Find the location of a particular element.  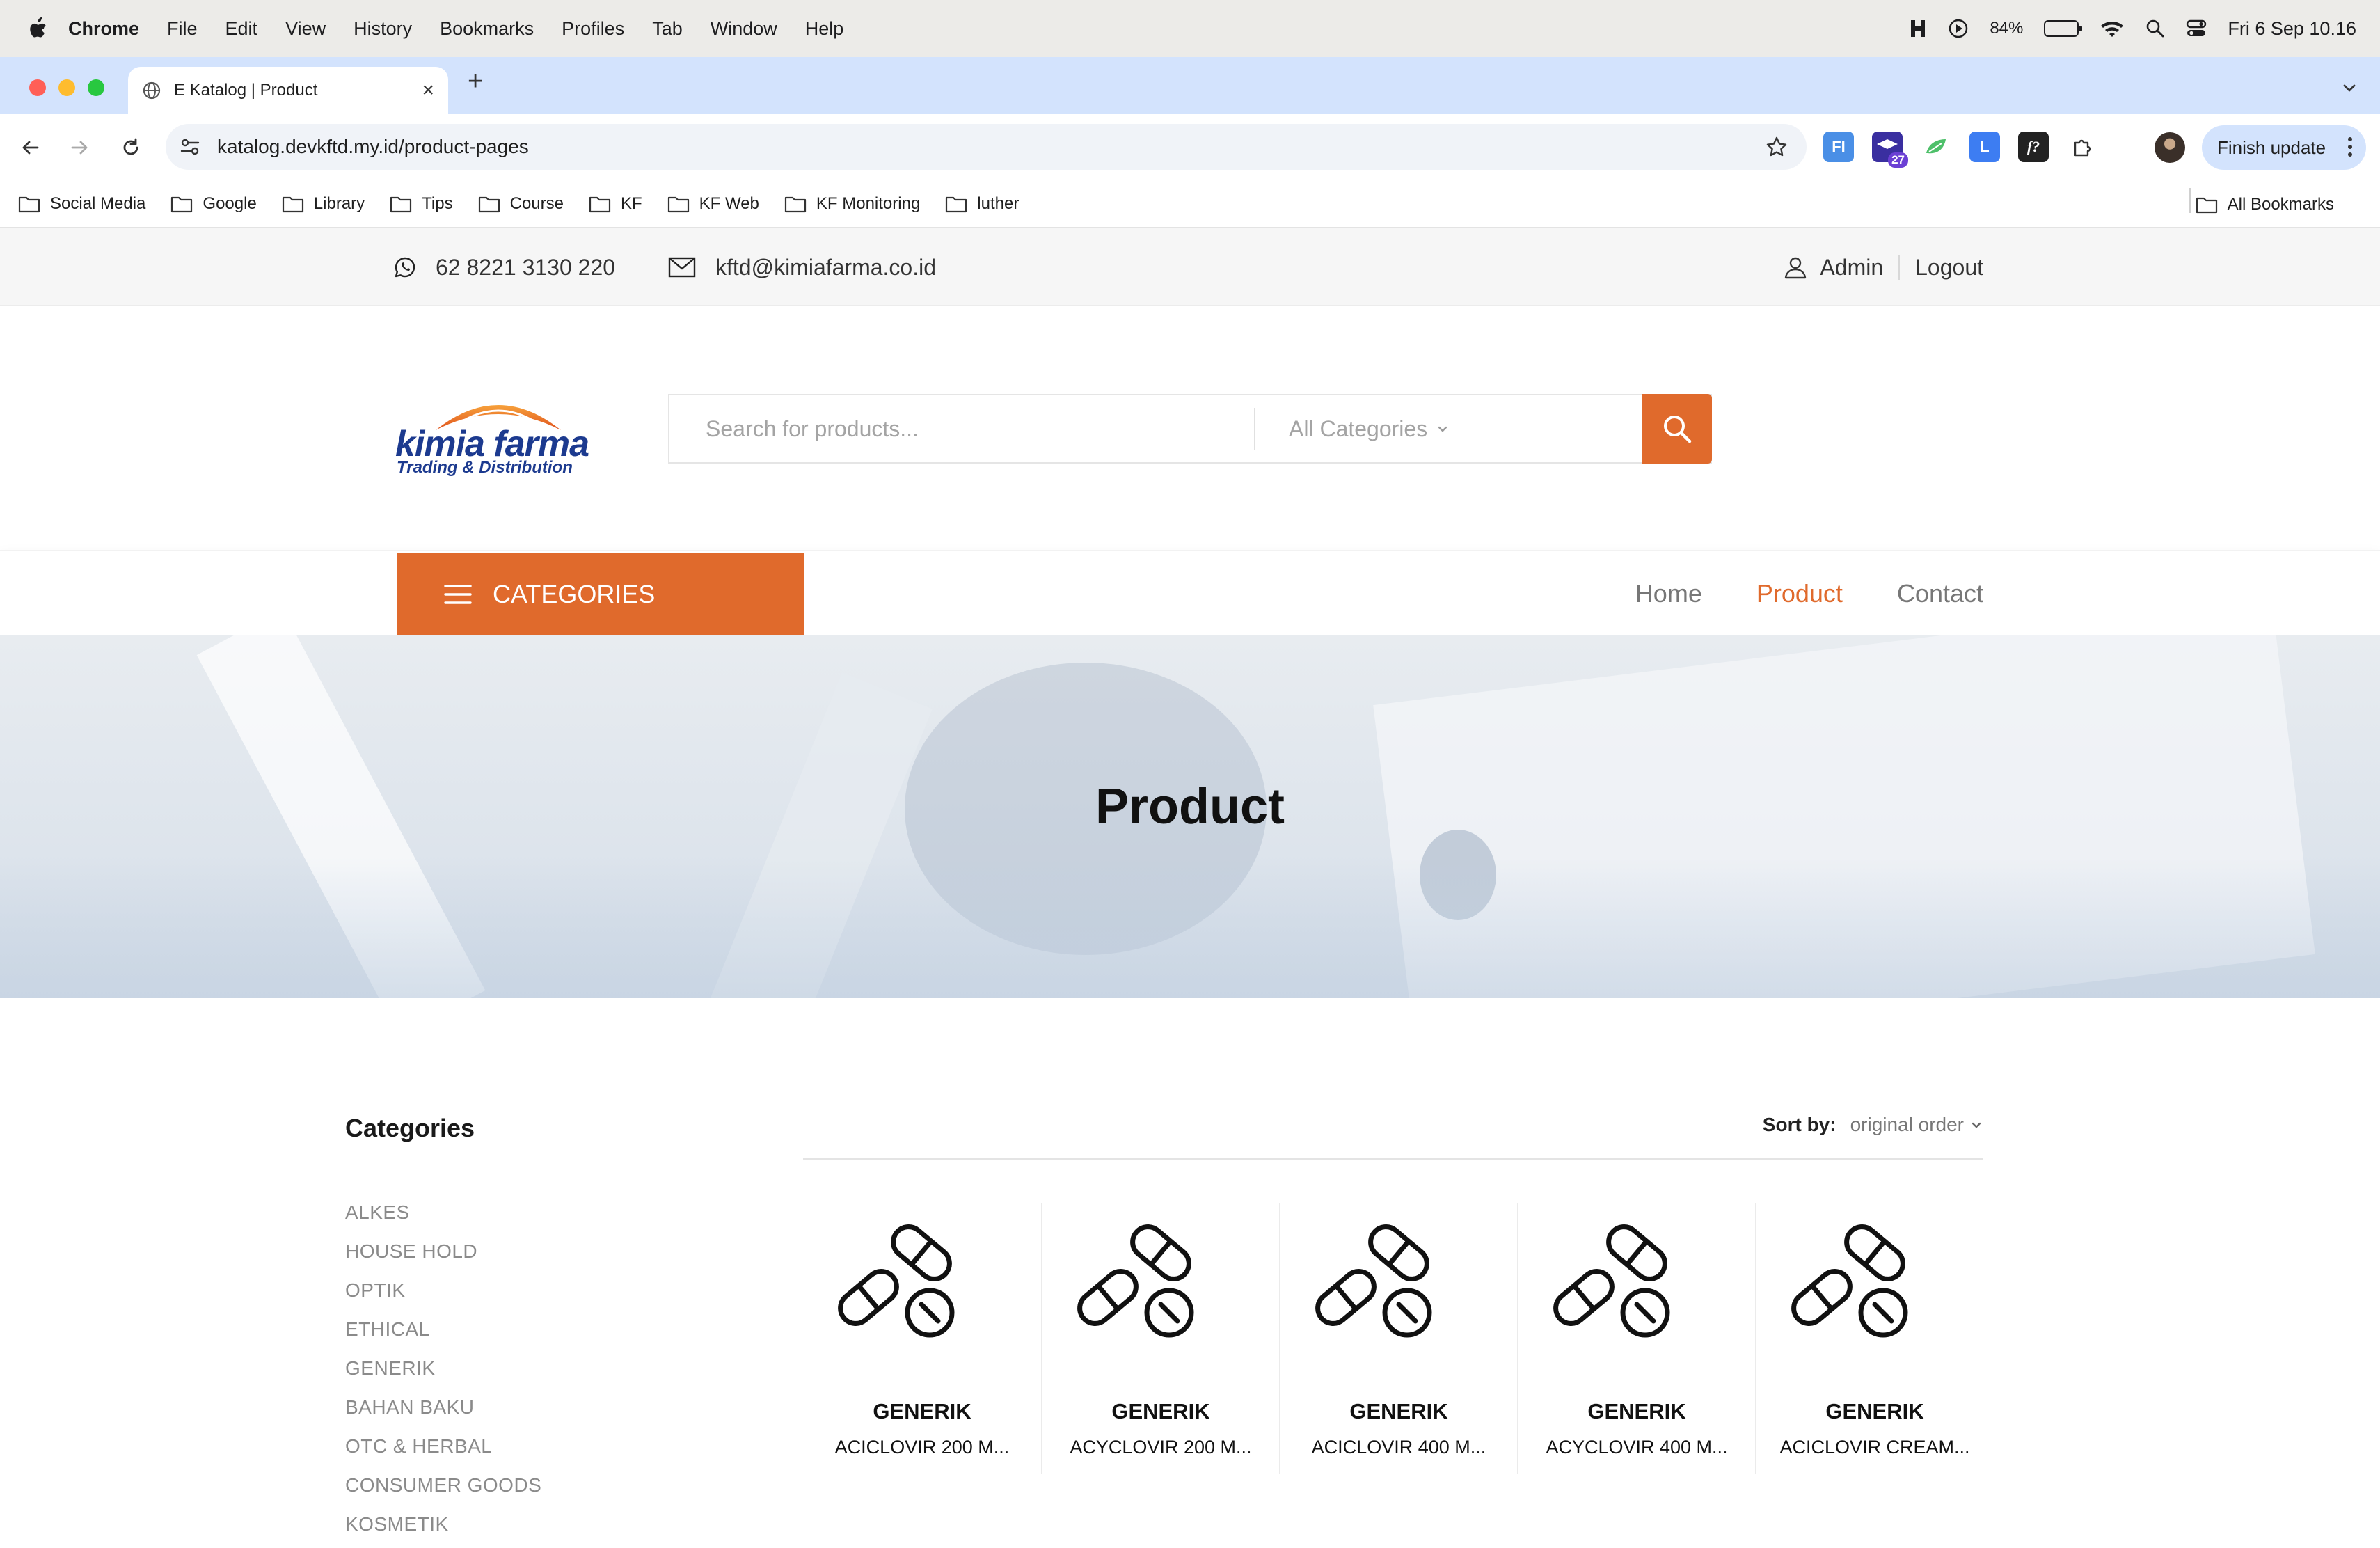

nav-link-home: Home is located at coordinates (1668, 593).